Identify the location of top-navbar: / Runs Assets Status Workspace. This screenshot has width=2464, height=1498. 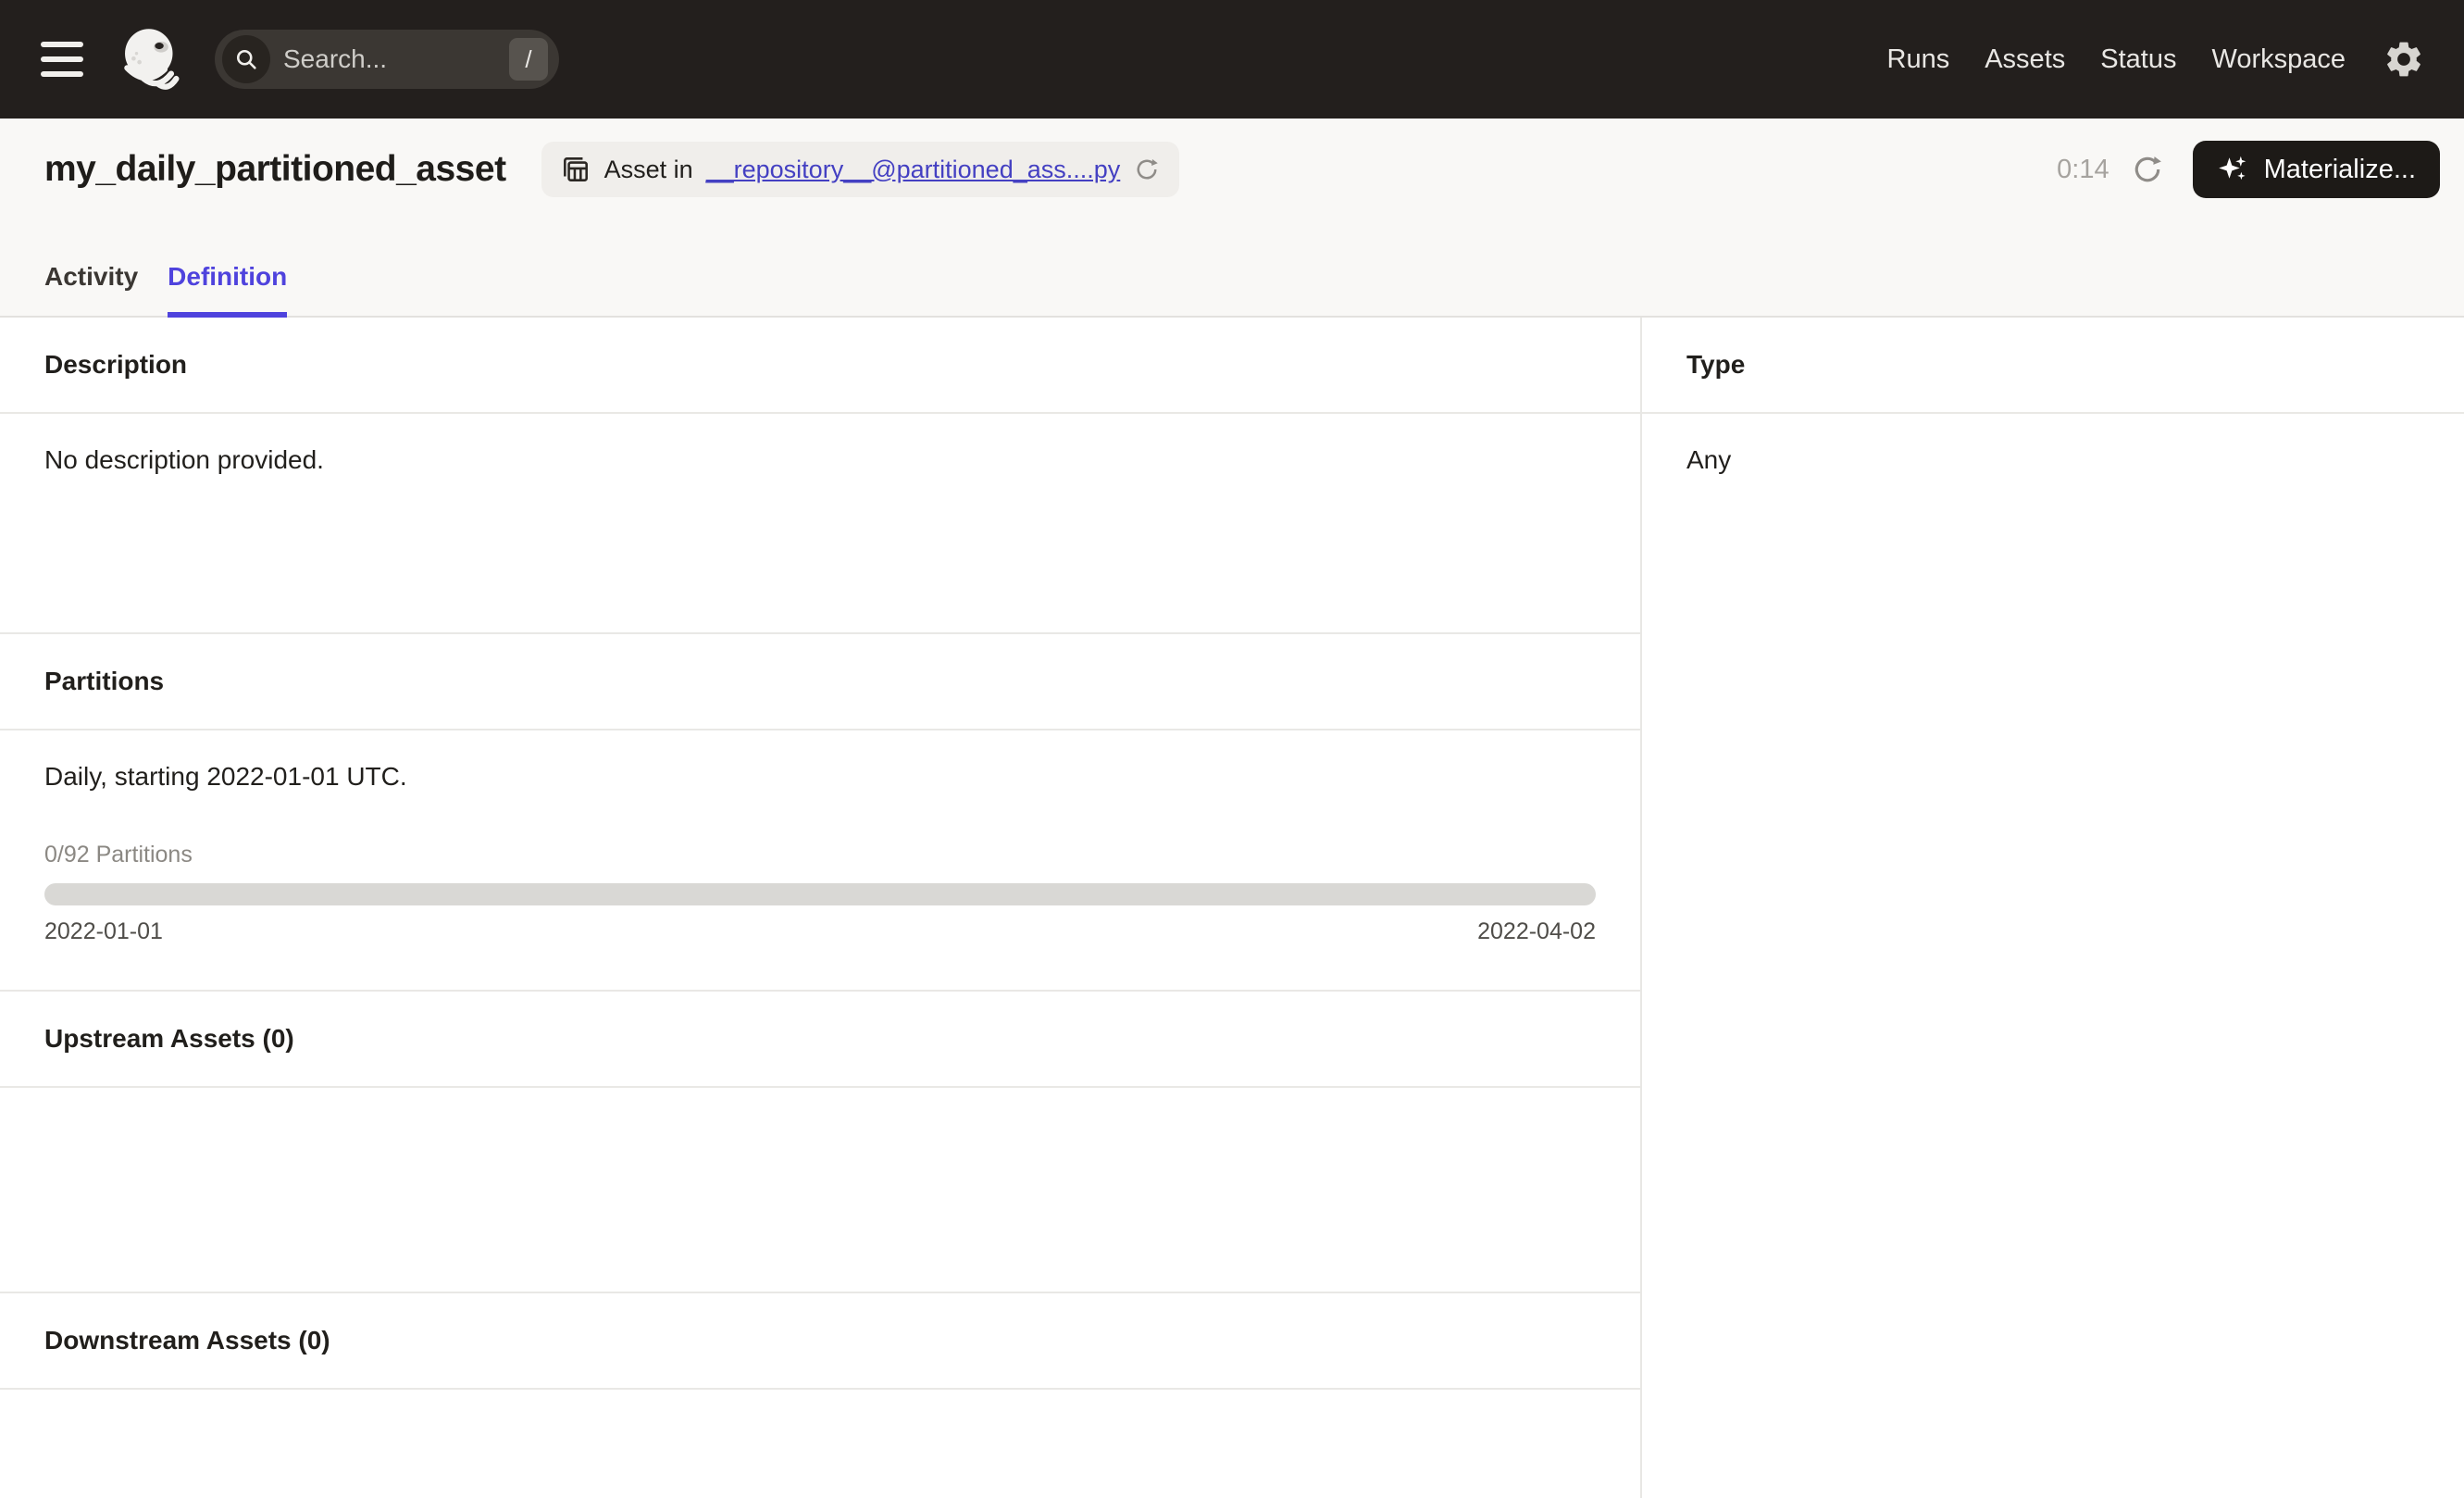
(1232, 59).